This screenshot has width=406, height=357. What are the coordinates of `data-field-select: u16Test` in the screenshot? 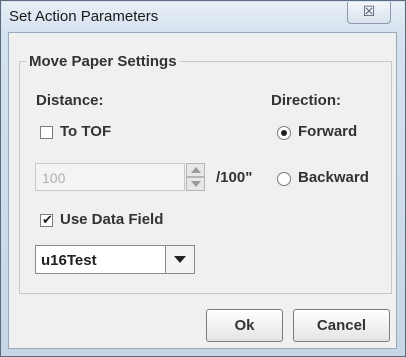 It's located at (115, 259).